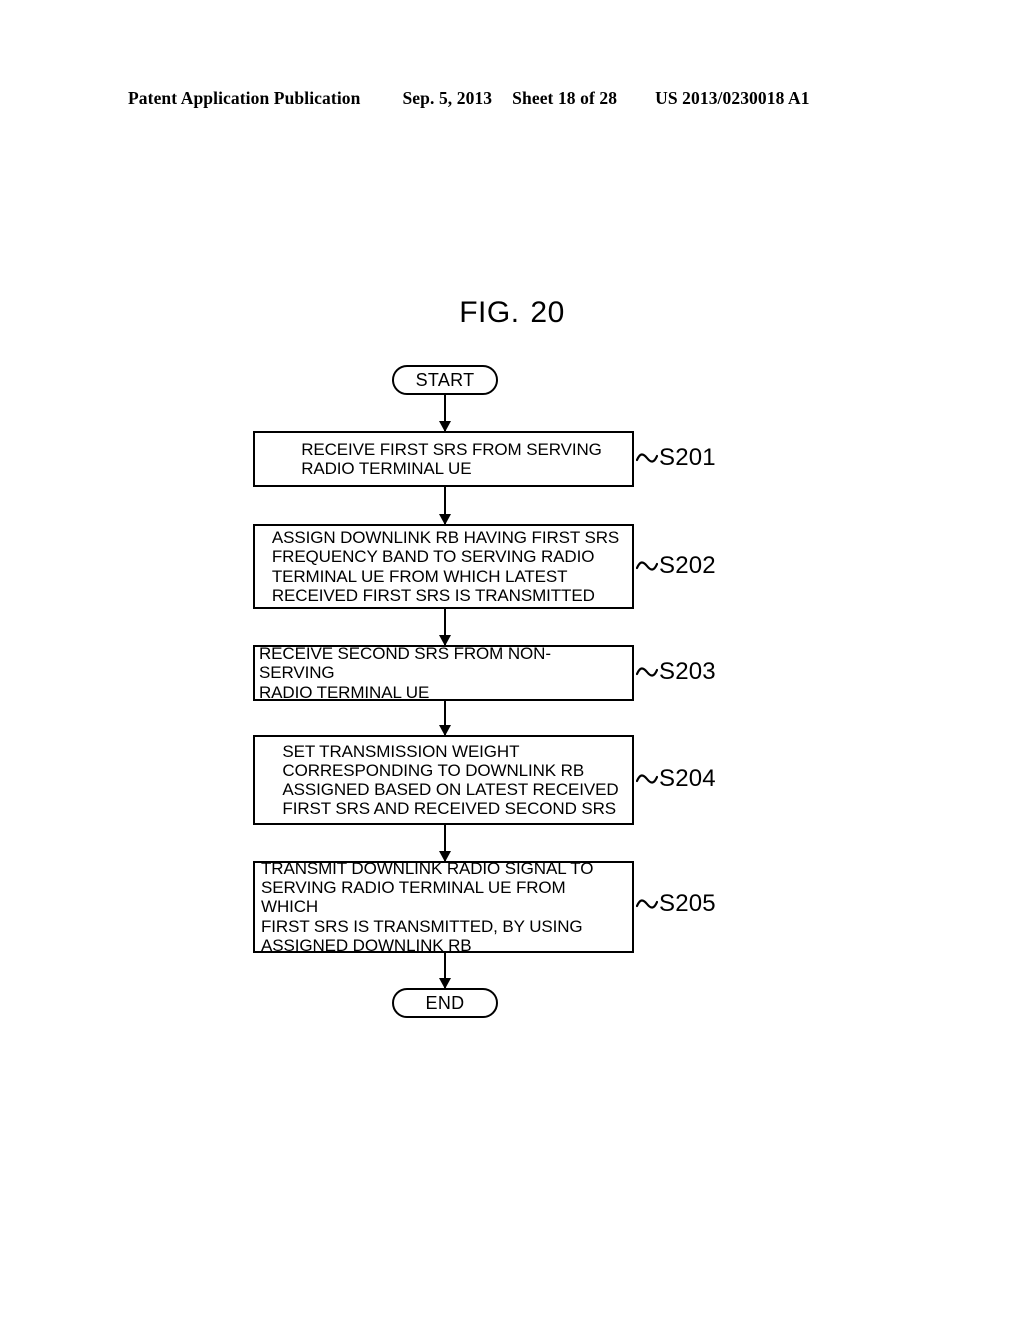 The height and width of the screenshot is (1320, 1024). What do you see at coordinates (687, 457) in the screenshot?
I see `step-reference-s201-label: S201` at bounding box center [687, 457].